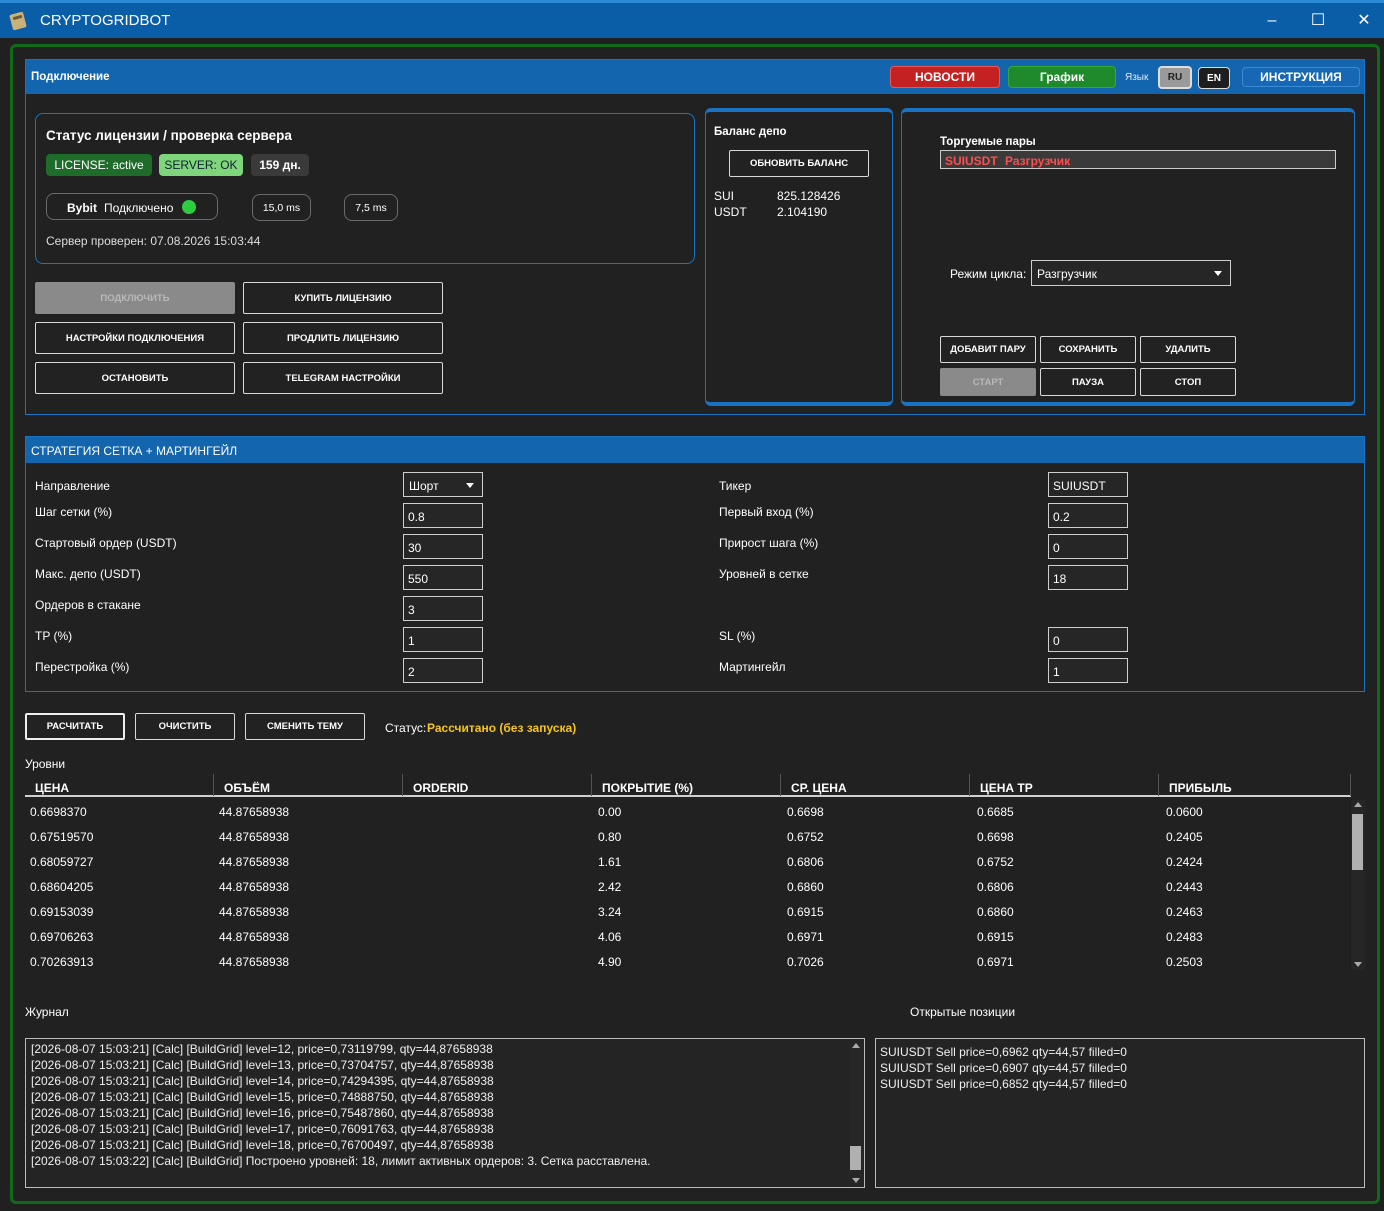 The image size is (1384, 1211). Describe the element at coordinates (75, 726) in the screenshot. I see `calculate-button: РАСЧИТАТЬ` at that location.